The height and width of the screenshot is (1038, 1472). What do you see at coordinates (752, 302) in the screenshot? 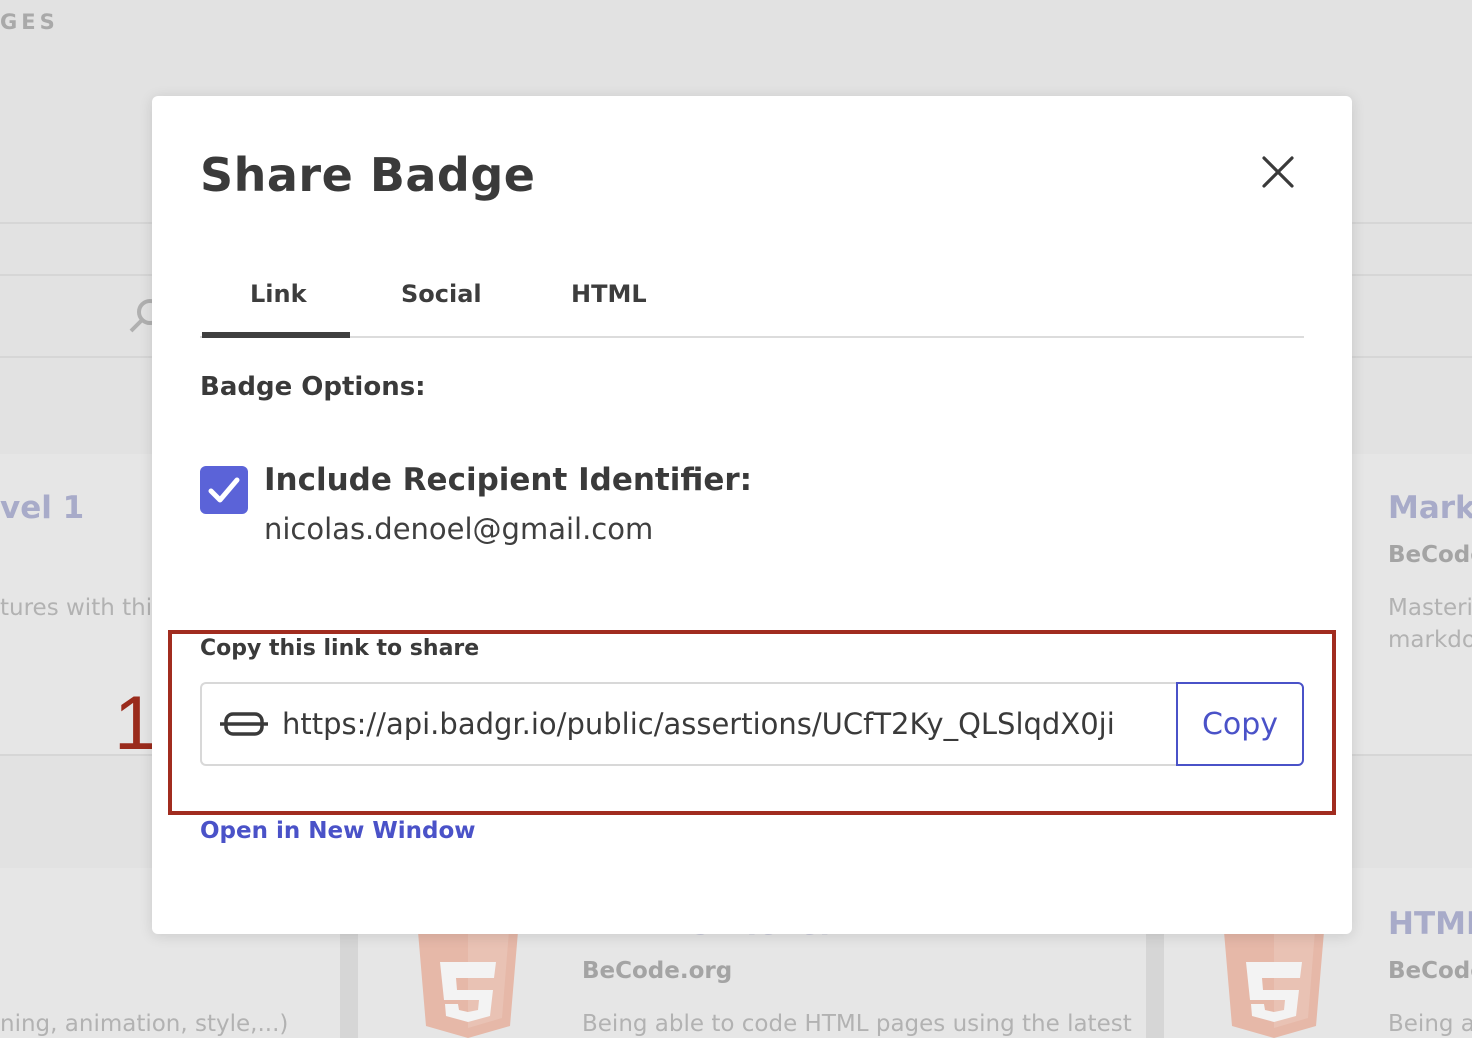
I see `share-tabs: Link Social HTML` at bounding box center [752, 302].